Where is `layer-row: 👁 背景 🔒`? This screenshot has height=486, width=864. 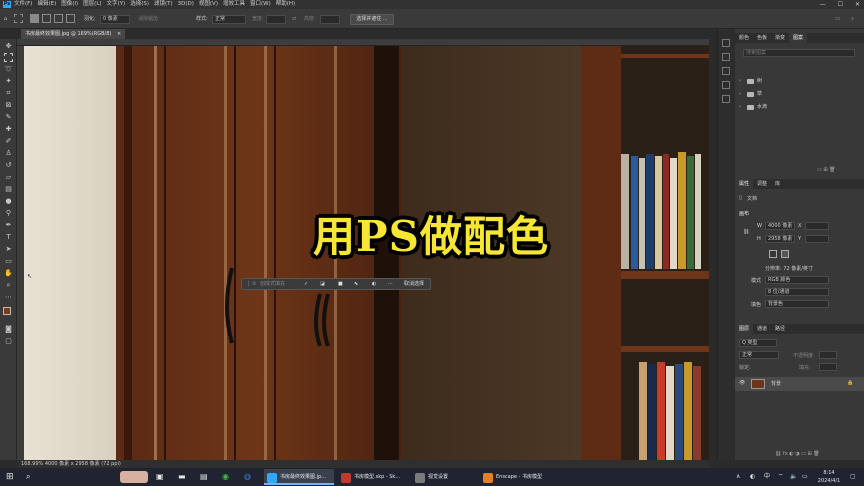
layer-row: 👁 背景 🔒 is located at coordinates (799, 384).